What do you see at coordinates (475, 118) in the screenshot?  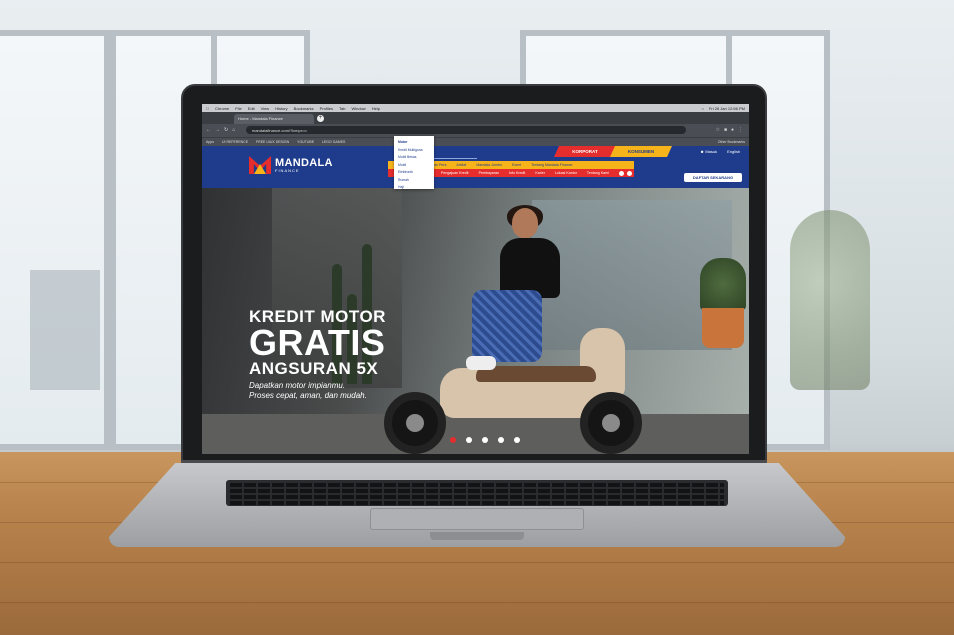 I see `browser-tab-strip: Home - Mandala Finance +` at bounding box center [475, 118].